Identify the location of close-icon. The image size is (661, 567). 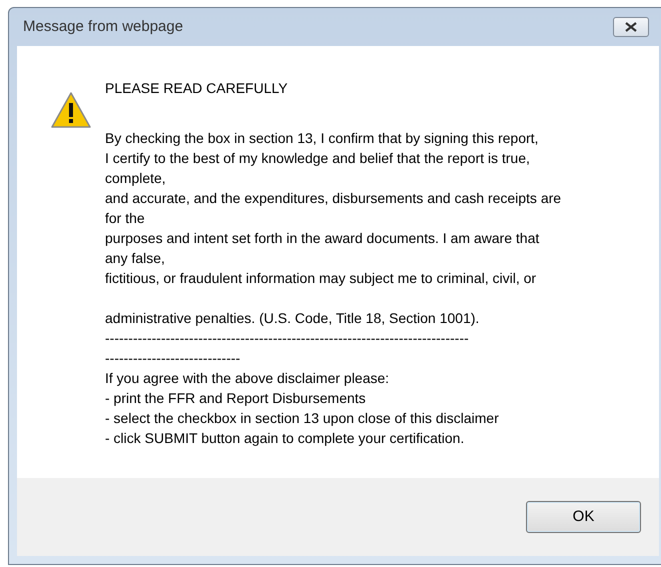
(631, 27).